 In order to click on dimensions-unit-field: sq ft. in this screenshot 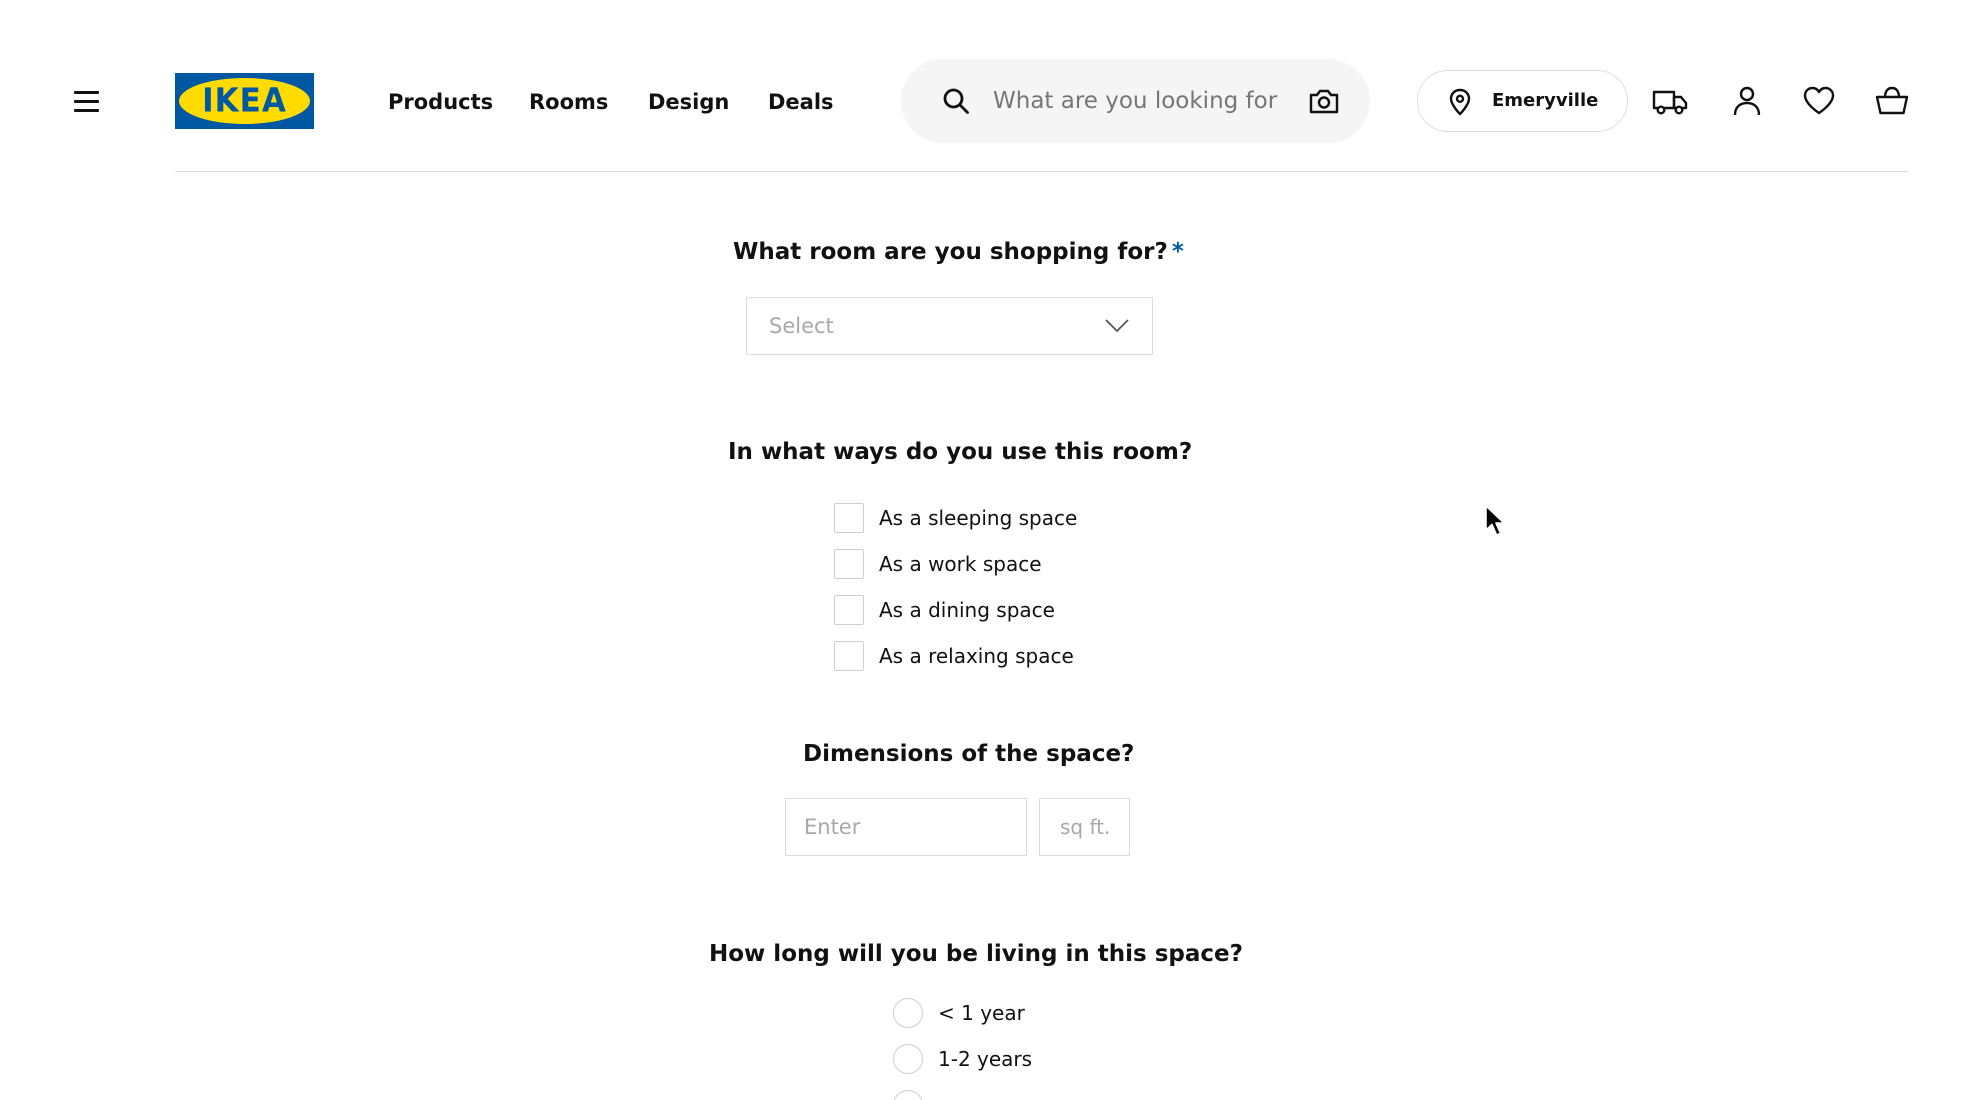, I will do `click(1084, 827)`.